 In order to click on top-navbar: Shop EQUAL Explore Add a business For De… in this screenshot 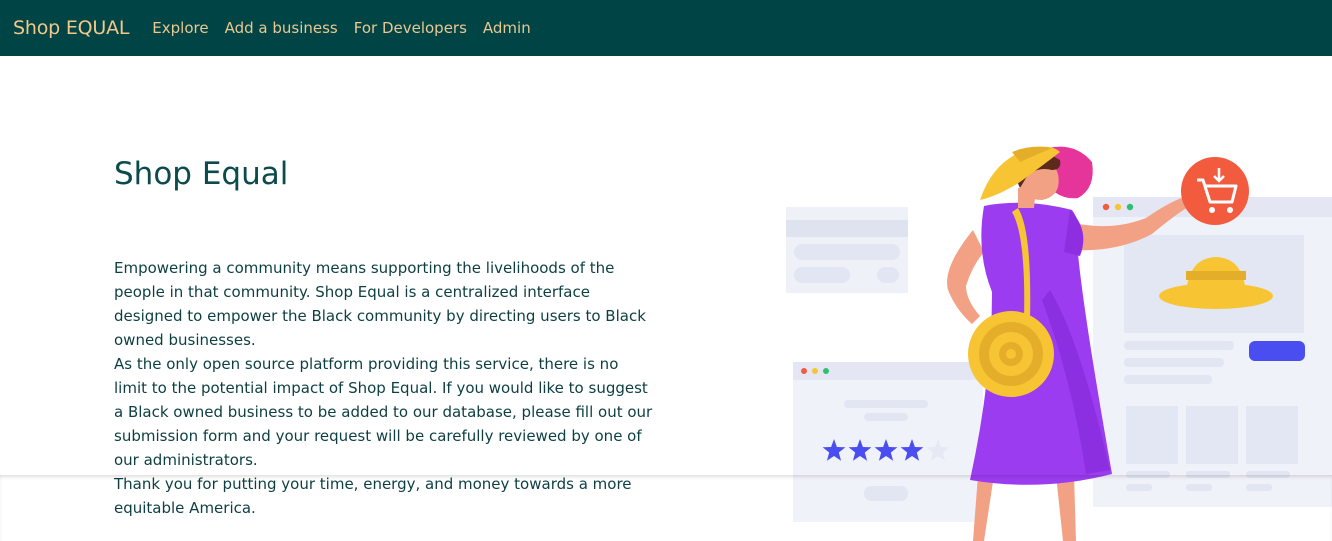, I will do `click(666, 28)`.